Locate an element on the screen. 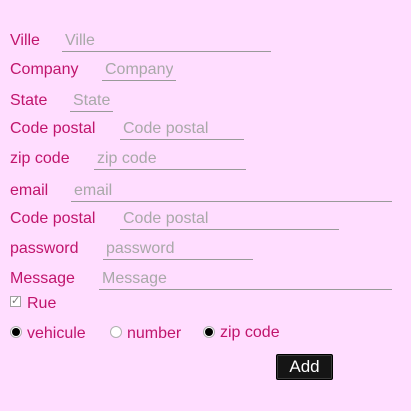  zip-code-label: zip code is located at coordinates (40, 158).